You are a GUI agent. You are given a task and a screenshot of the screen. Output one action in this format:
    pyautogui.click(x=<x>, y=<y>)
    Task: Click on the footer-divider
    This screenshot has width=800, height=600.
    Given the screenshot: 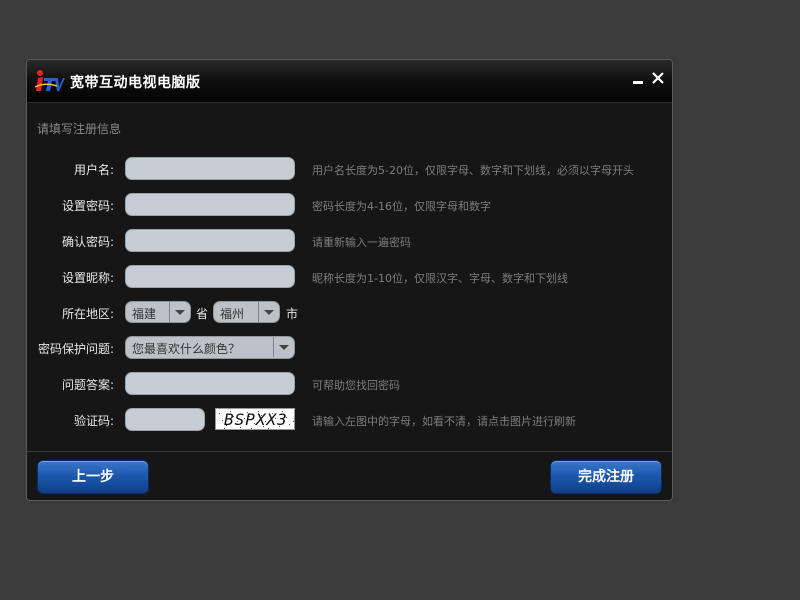 What is the action you would take?
    pyautogui.click(x=349, y=451)
    